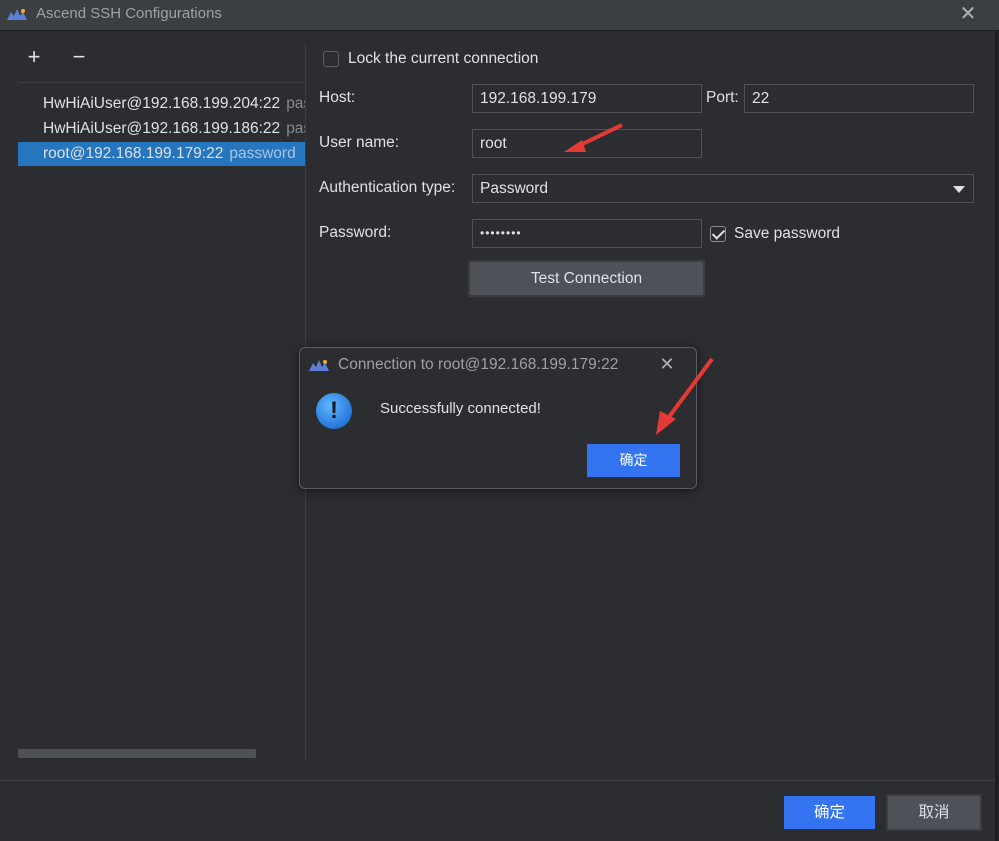  What do you see at coordinates (133, 153) in the screenshot?
I see `connection-host: root@192.168.199.179:22` at bounding box center [133, 153].